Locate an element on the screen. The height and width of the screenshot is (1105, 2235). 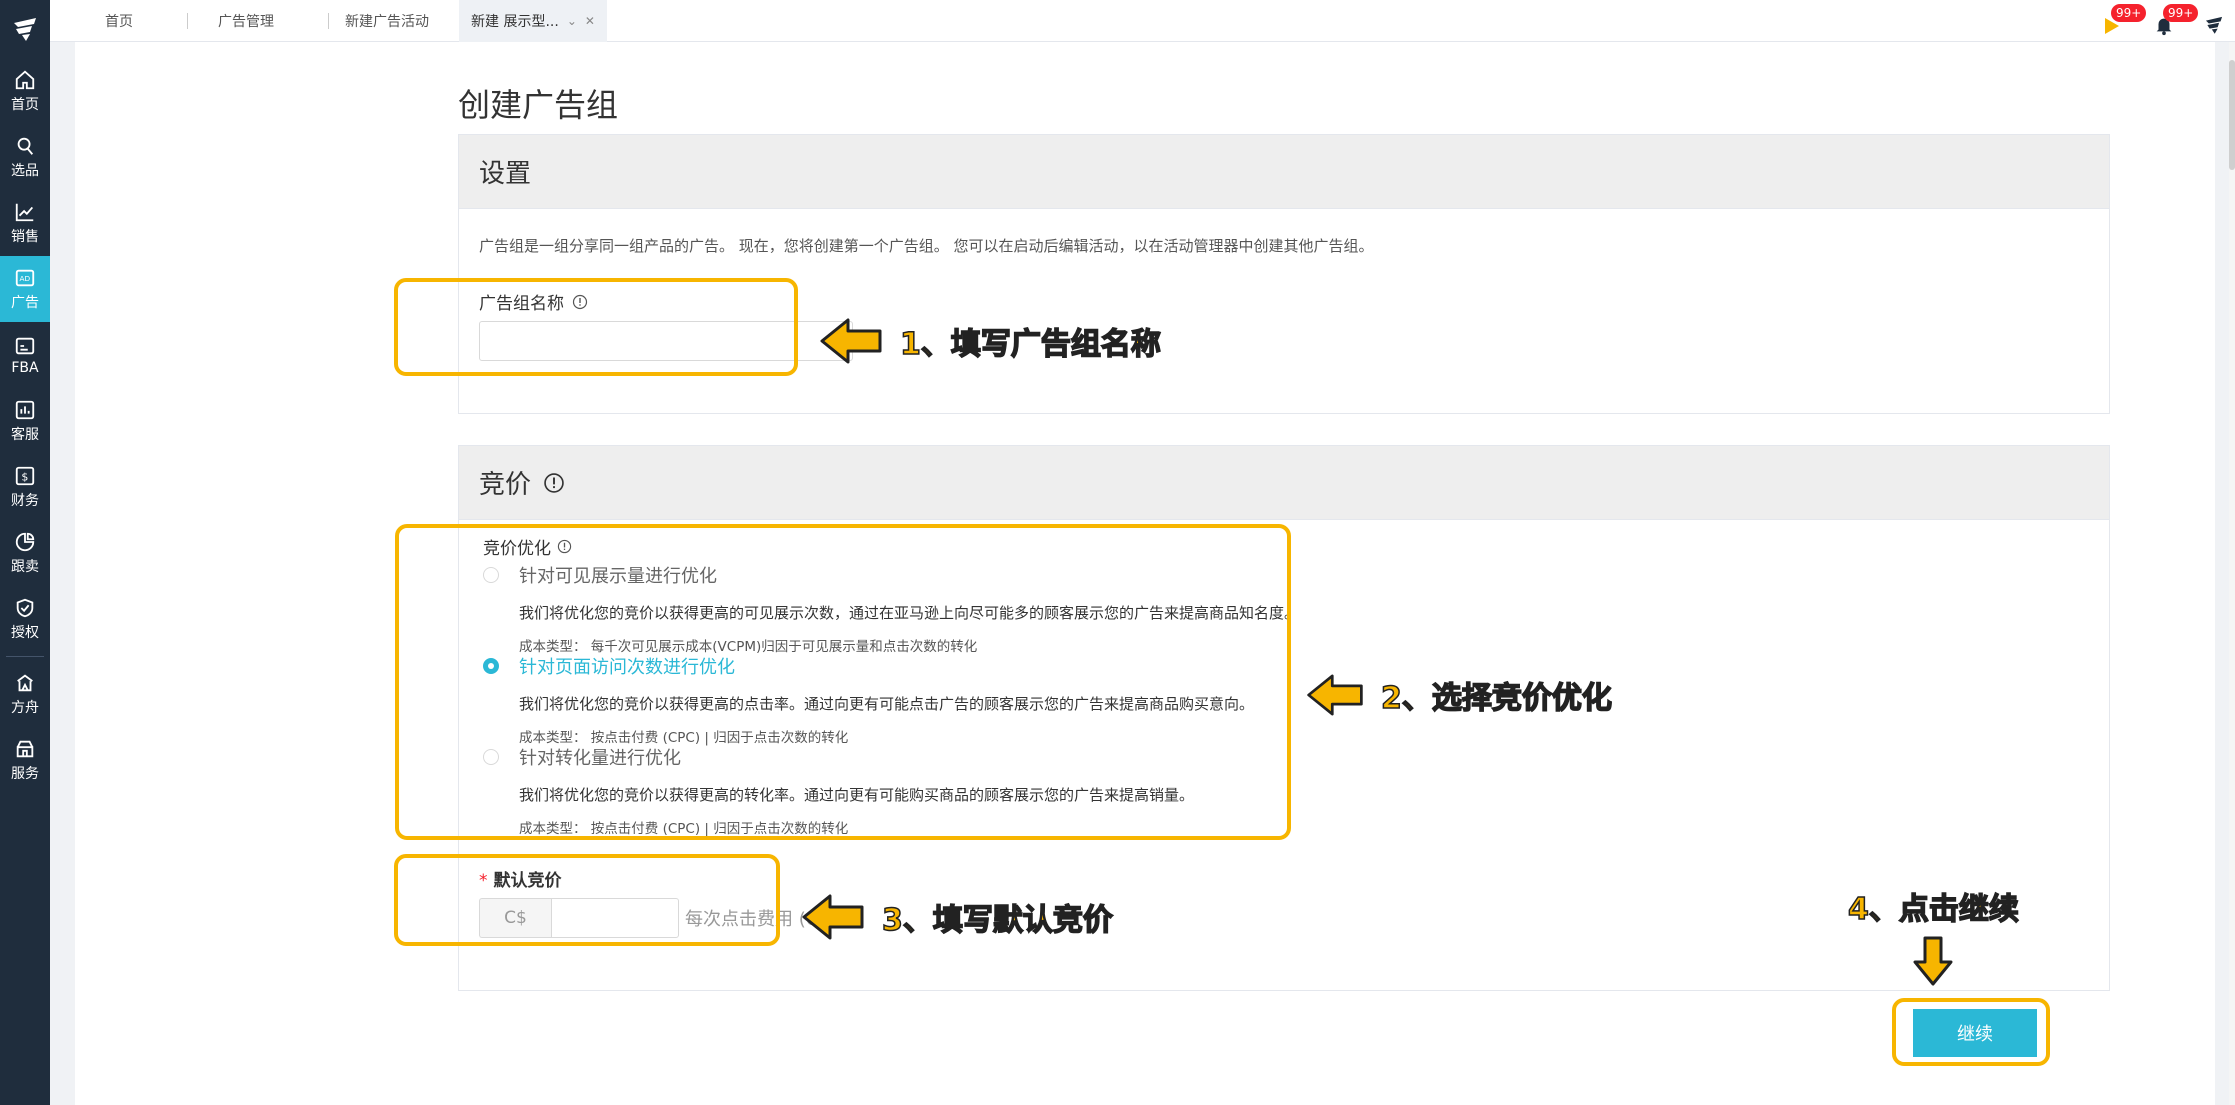
close-icon: ✕ is located at coordinates (590, 21).